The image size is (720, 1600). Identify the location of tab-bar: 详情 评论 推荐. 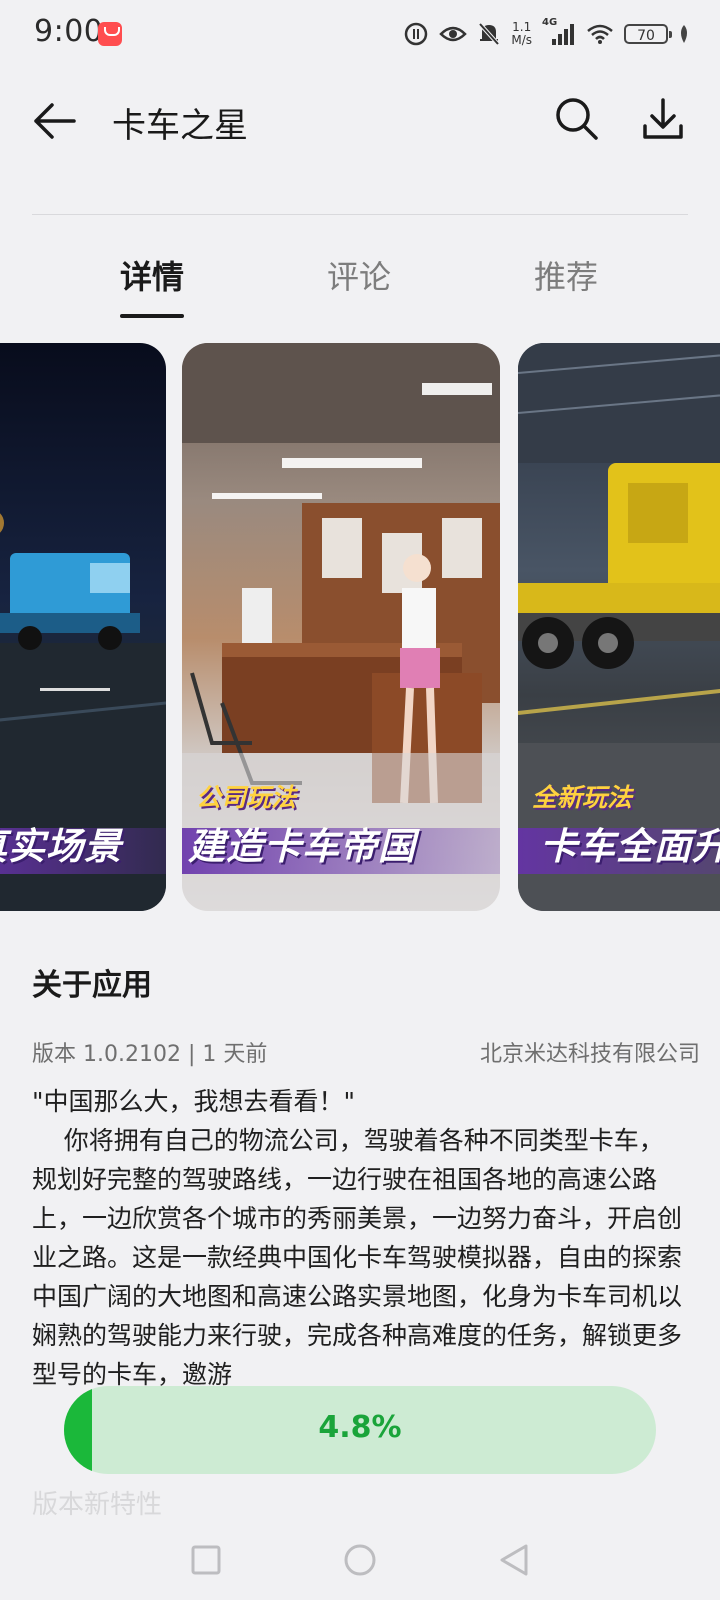
(360, 280).